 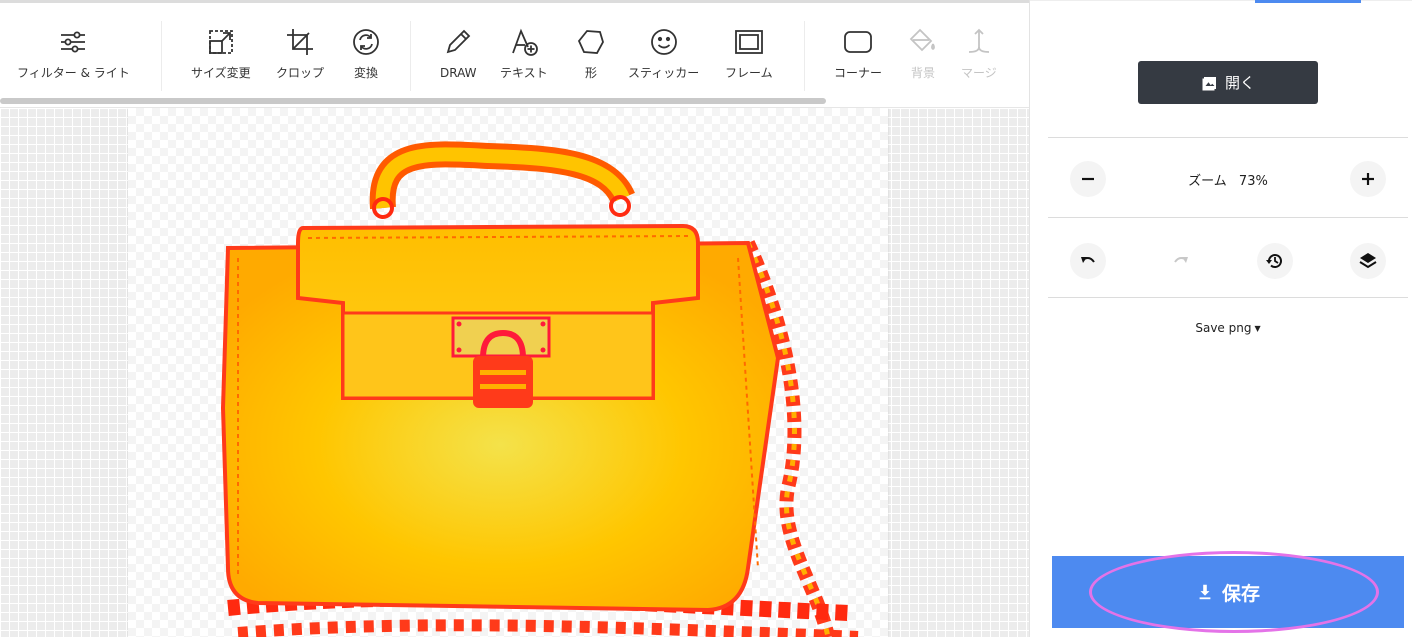 I want to click on tool-resize: サイズ変更, so click(x=221, y=54).